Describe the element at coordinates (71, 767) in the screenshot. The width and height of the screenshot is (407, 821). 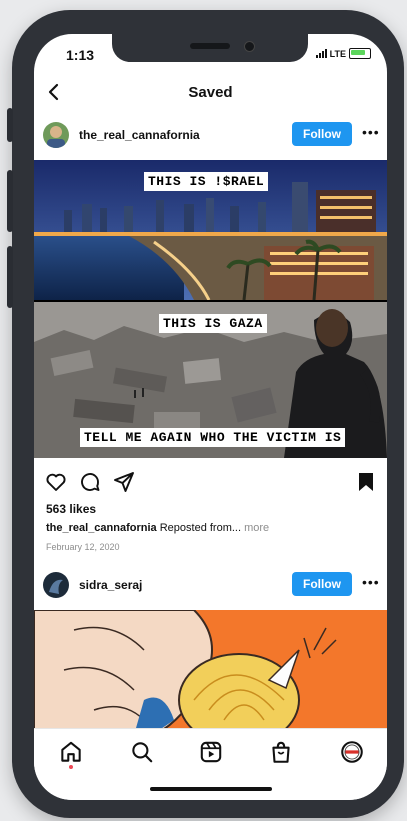
I see `notification-dot` at that location.